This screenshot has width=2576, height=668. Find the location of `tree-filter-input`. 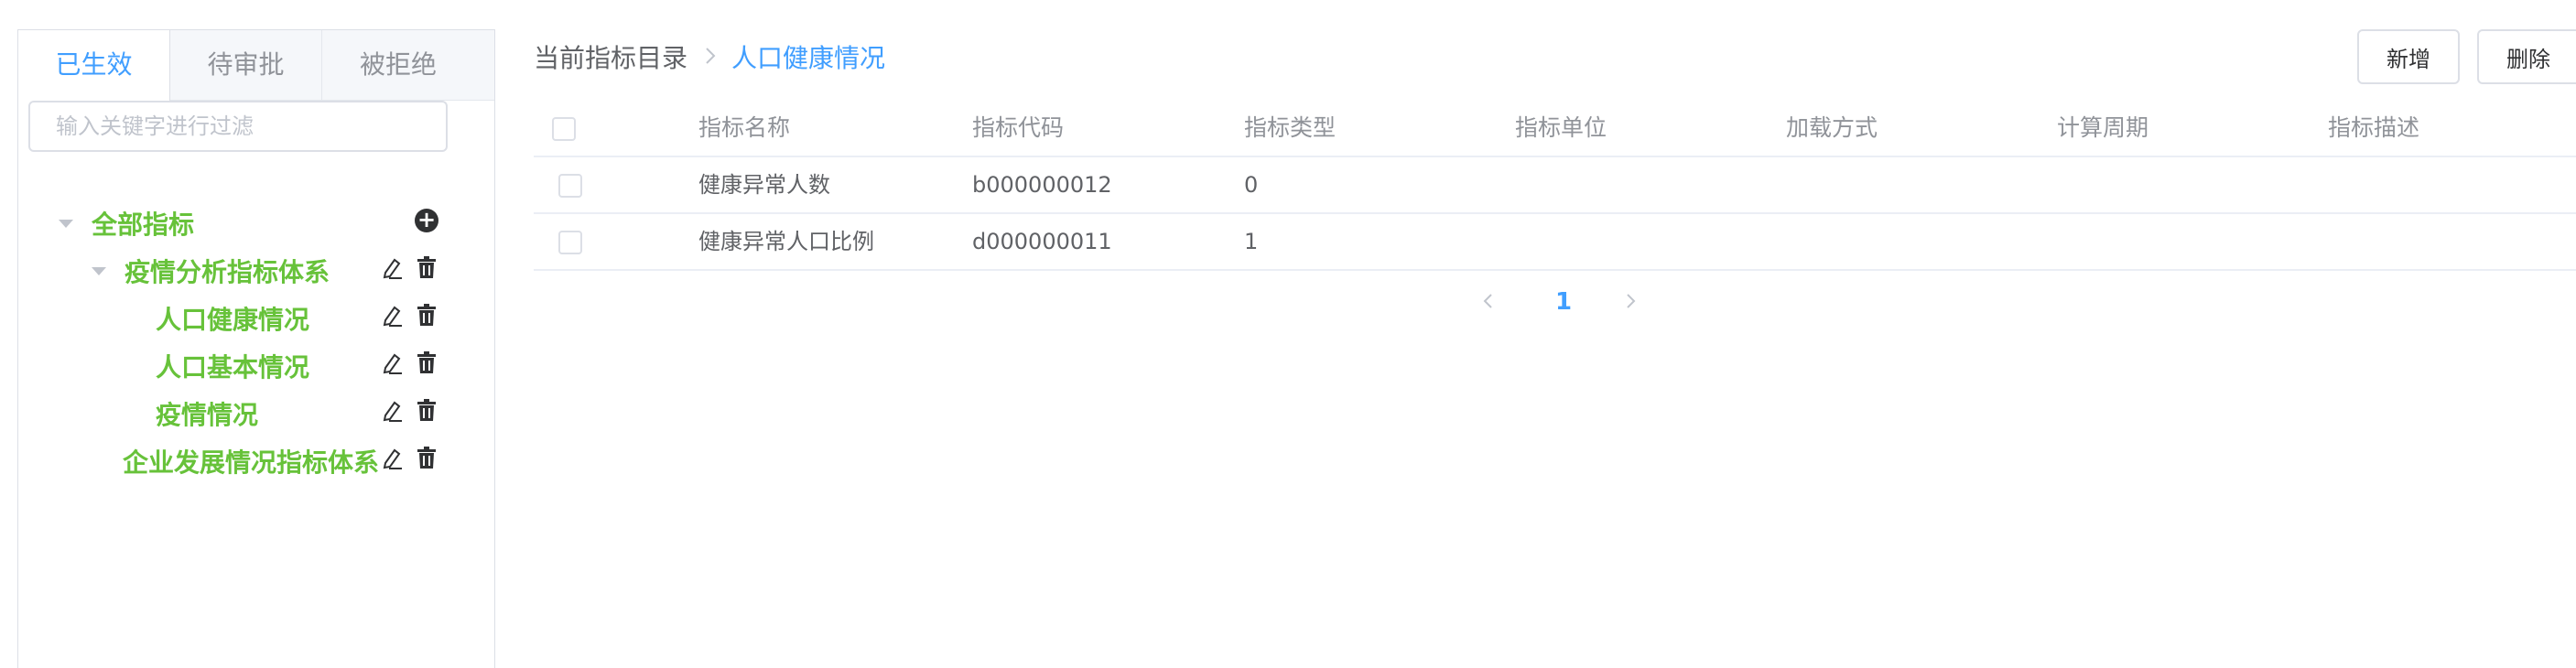

tree-filter-input is located at coordinates (238, 126).